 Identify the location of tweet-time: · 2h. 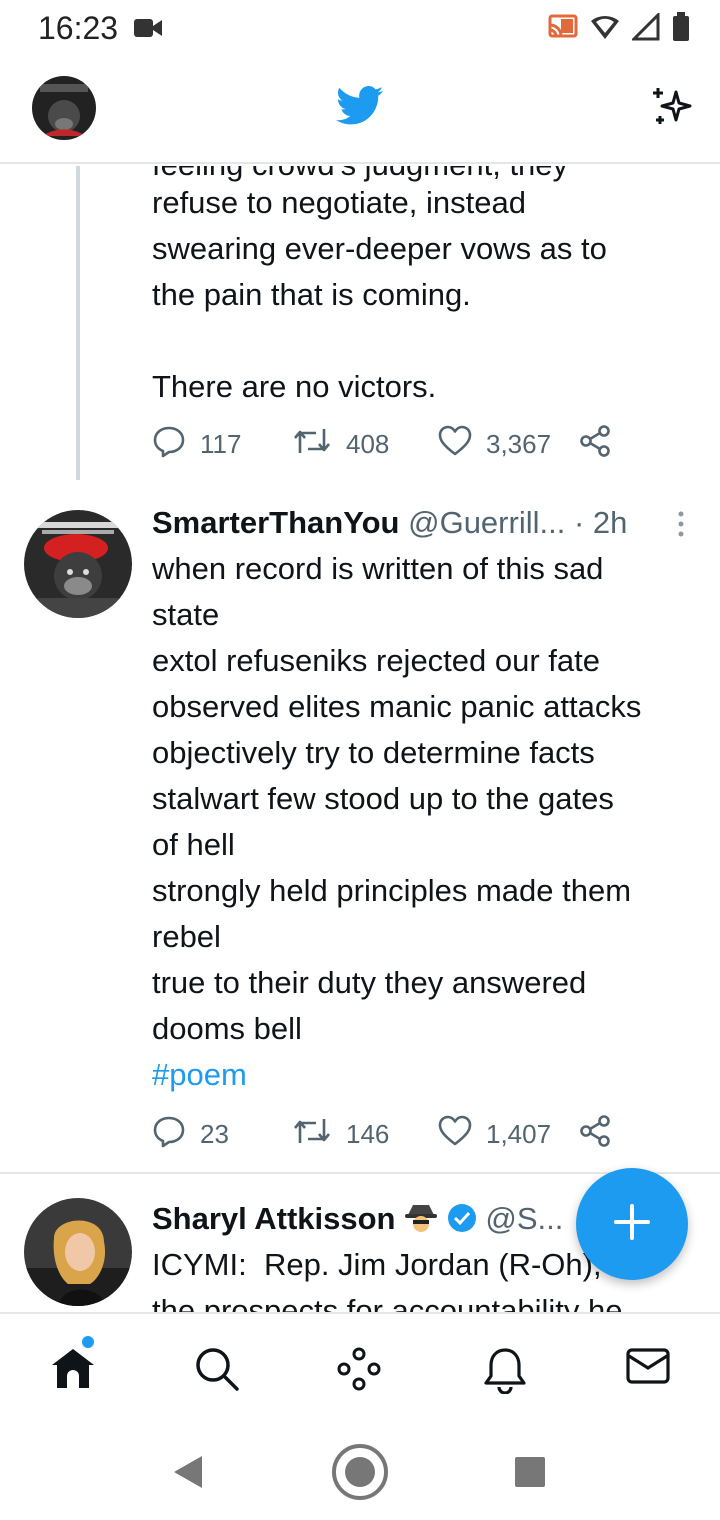
(600, 522).